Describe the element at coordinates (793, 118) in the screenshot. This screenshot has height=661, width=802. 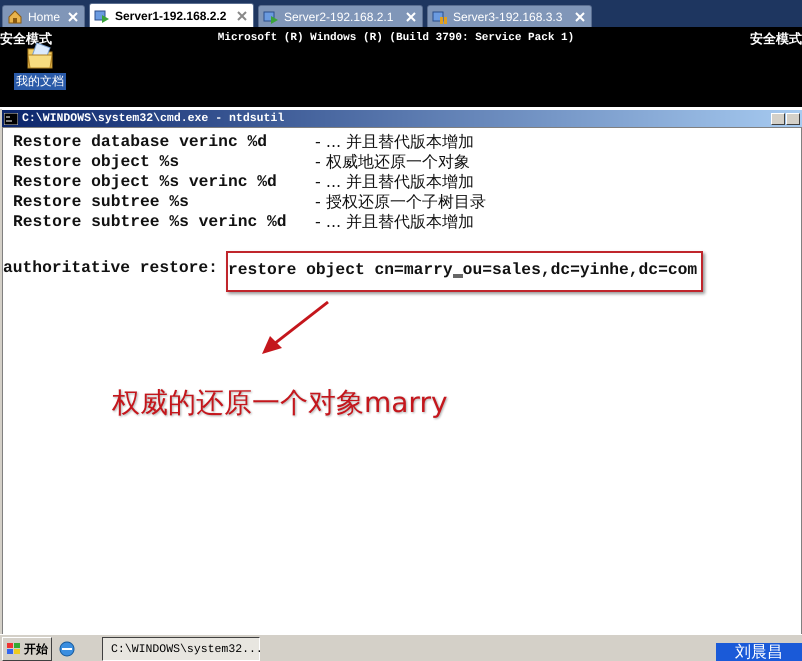
I see `maximize-button` at that location.